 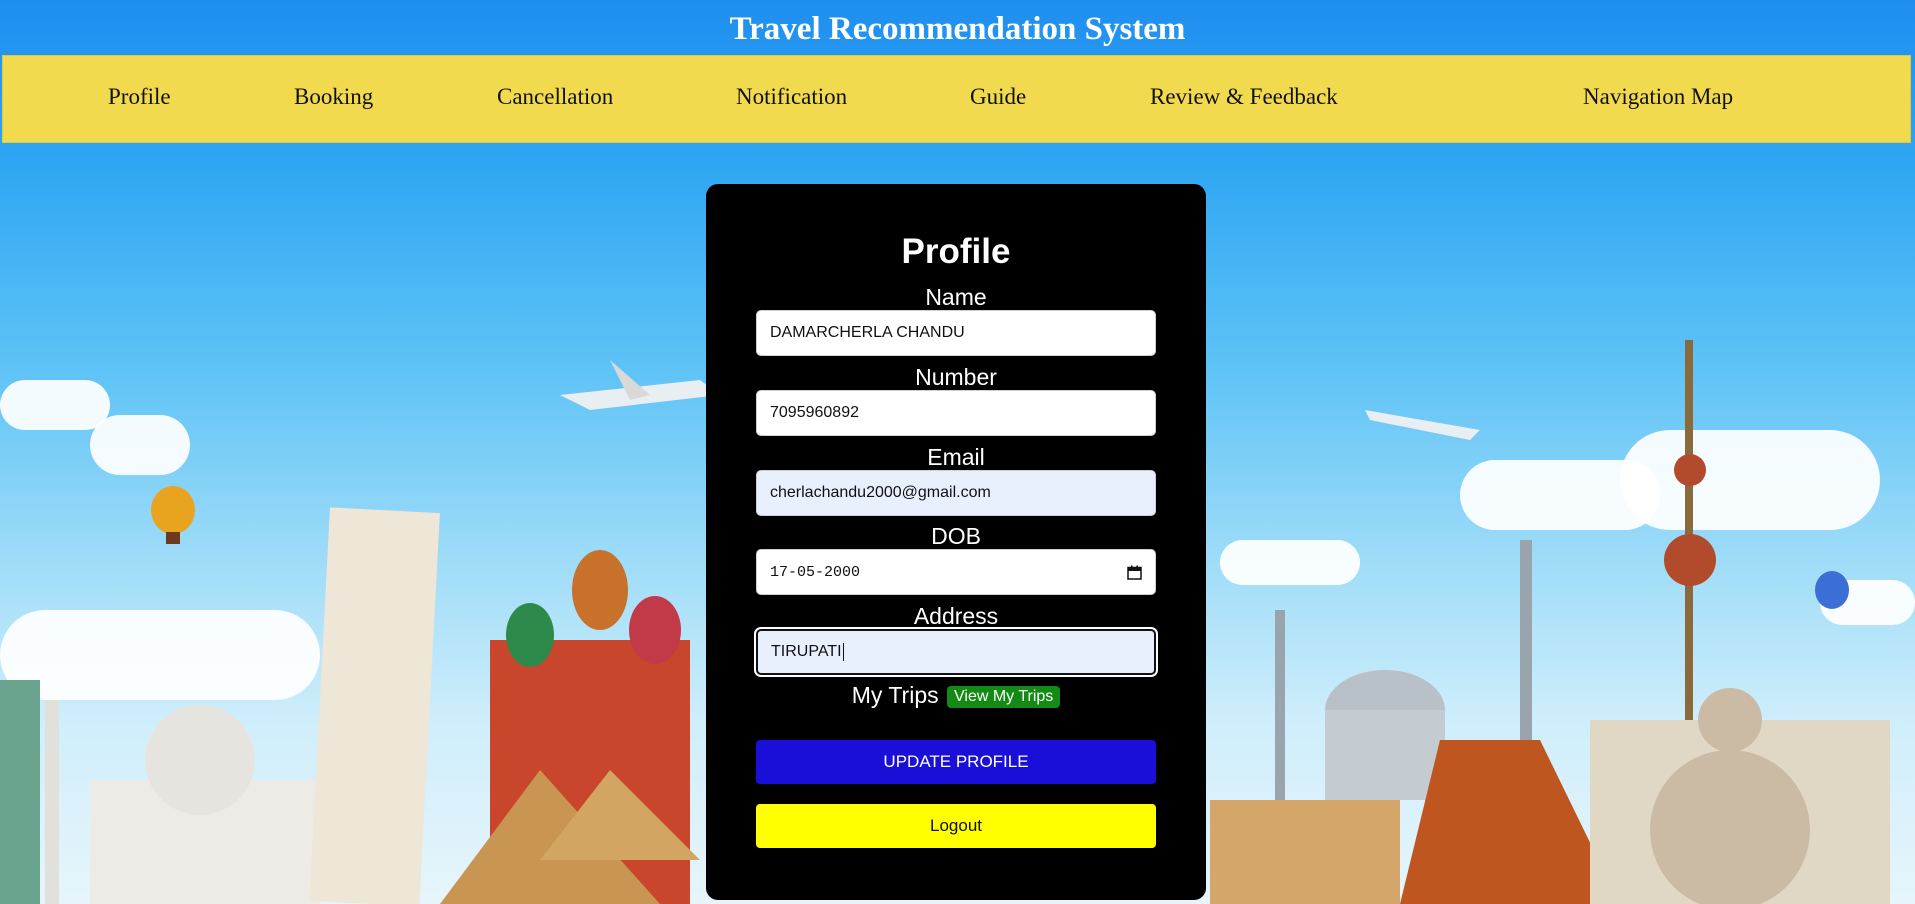 I want to click on nav-item-navigation-map: Navigation Map, so click(x=1658, y=97).